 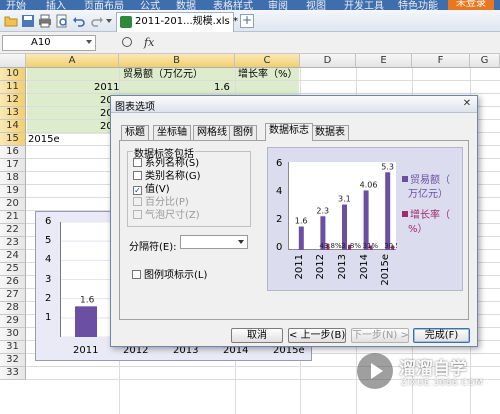 I want to click on row-header: 15, so click(x=13, y=139).